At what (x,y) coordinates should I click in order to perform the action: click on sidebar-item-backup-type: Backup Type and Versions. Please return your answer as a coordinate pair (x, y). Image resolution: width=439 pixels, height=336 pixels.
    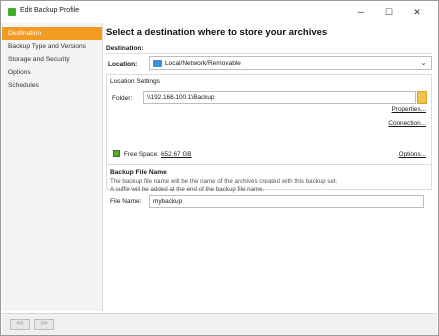
    Looking at the image, I should click on (52, 46).